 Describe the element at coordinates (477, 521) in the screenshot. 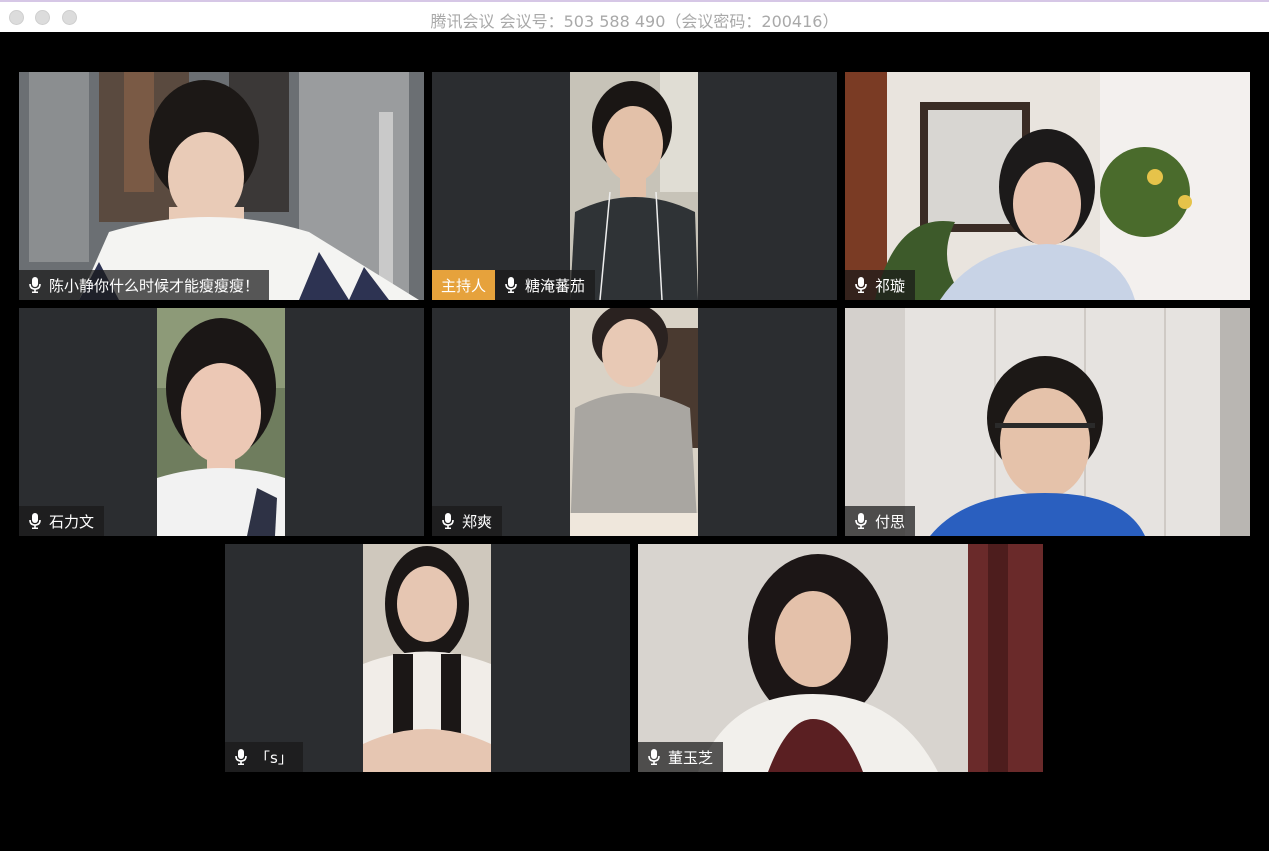

I see `participant-name: 郑爽` at that location.